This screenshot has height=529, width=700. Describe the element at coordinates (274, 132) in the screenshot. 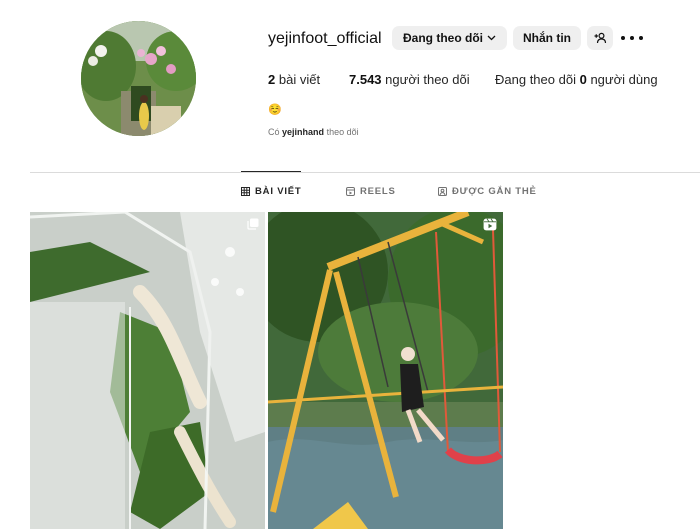

I see `followed-by-prefix: Có` at that location.